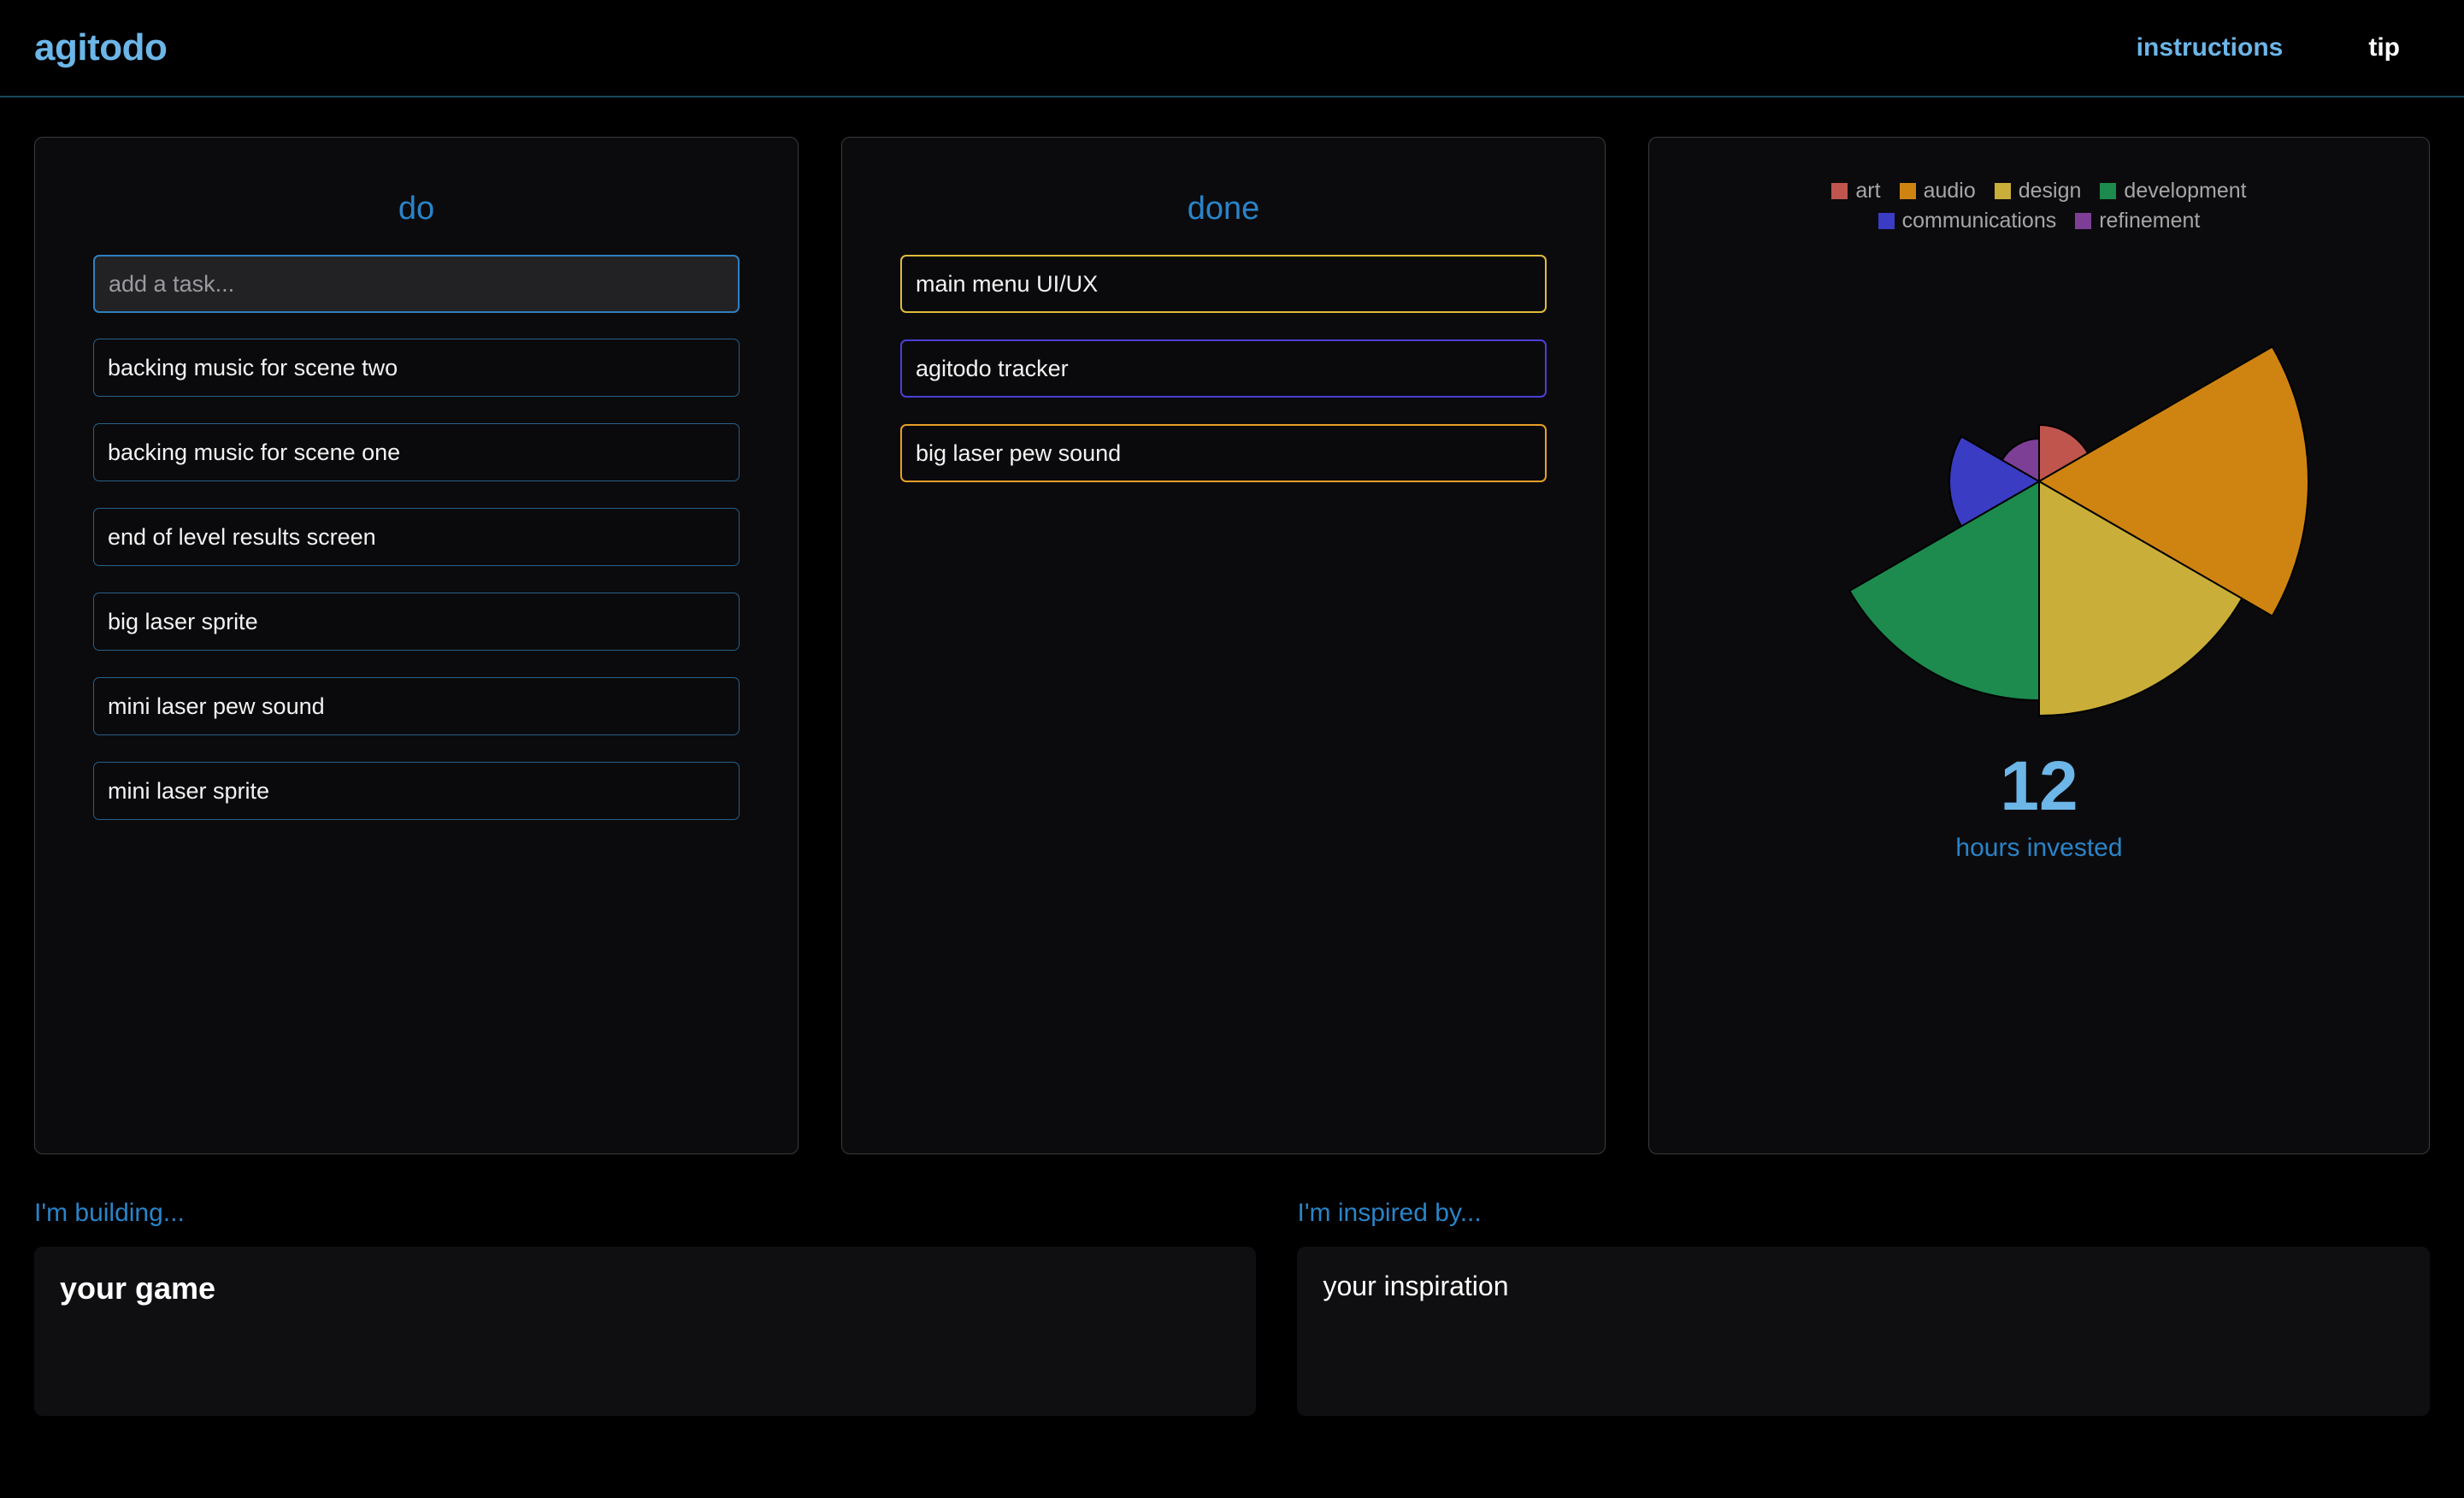 The height and width of the screenshot is (1498, 2464). Describe the element at coordinates (2039, 786) in the screenshot. I see `hours-counter-value: 12` at that location.